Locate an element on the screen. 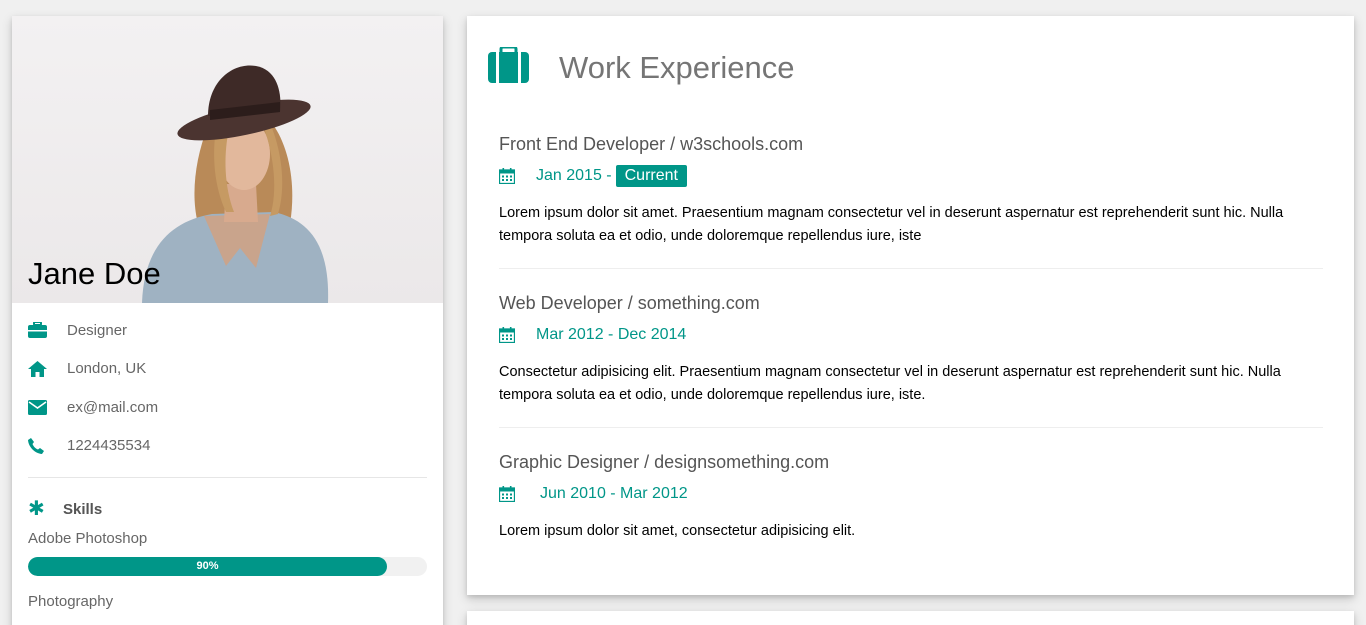  job-title: Web Developer / something.com is located at coordinates (629, 303).